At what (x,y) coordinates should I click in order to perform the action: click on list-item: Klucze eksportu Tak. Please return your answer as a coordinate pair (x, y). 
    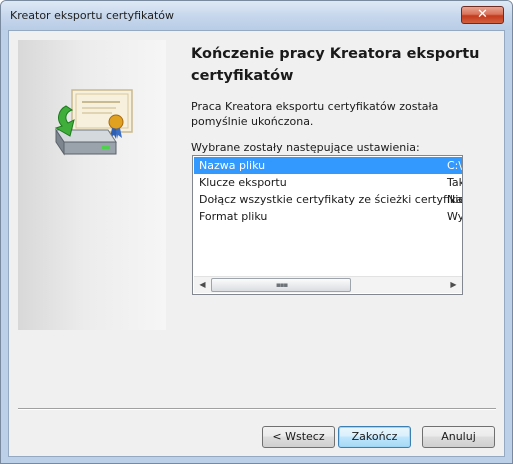
    Looking at the image, I should click on (328, 182).